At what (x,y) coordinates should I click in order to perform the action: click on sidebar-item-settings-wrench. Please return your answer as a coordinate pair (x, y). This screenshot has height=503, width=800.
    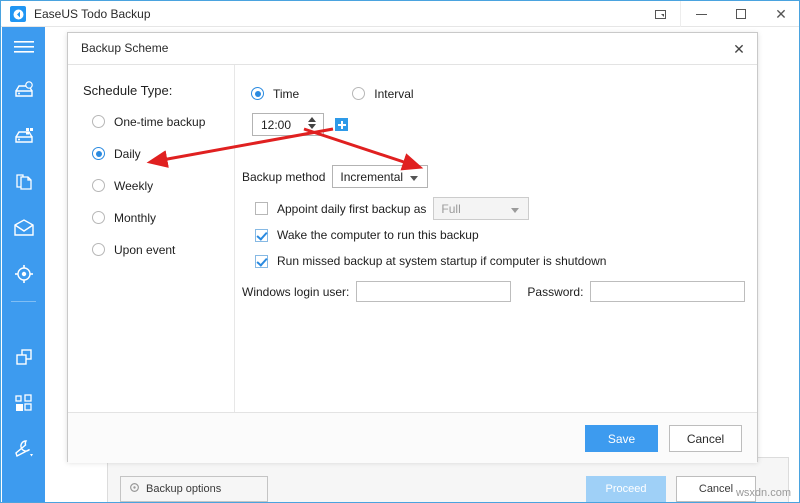
    Looking at the image, I should click on (23, 449).